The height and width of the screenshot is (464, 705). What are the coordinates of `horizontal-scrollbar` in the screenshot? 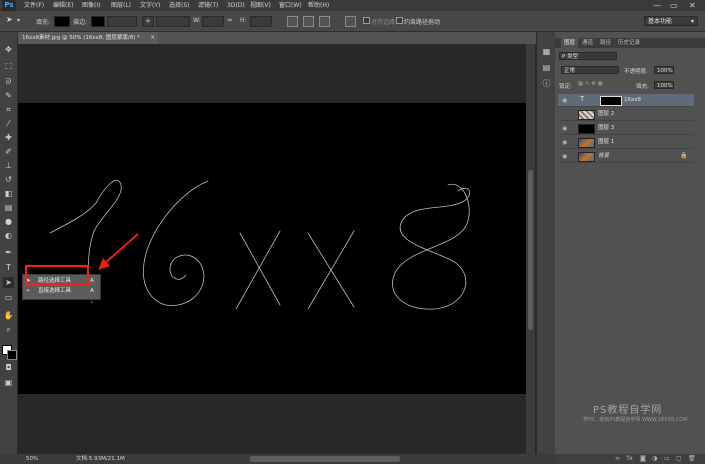 It's located at (327, 459).